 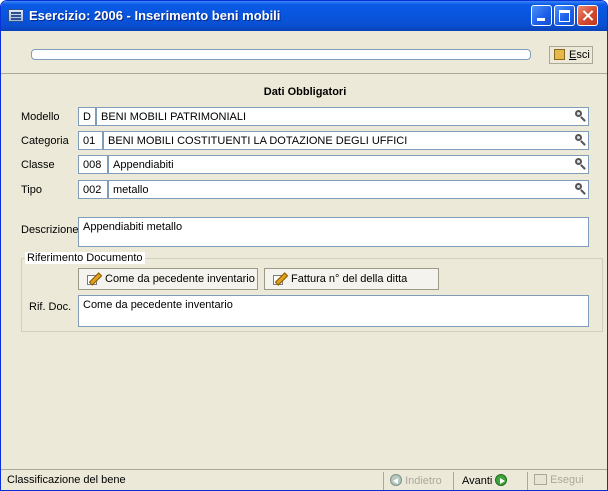 What do you see at coordinates (50, 230) in the screenshot?
I see `descrizione-label: Descrizione` at bounding box center [50, 230].